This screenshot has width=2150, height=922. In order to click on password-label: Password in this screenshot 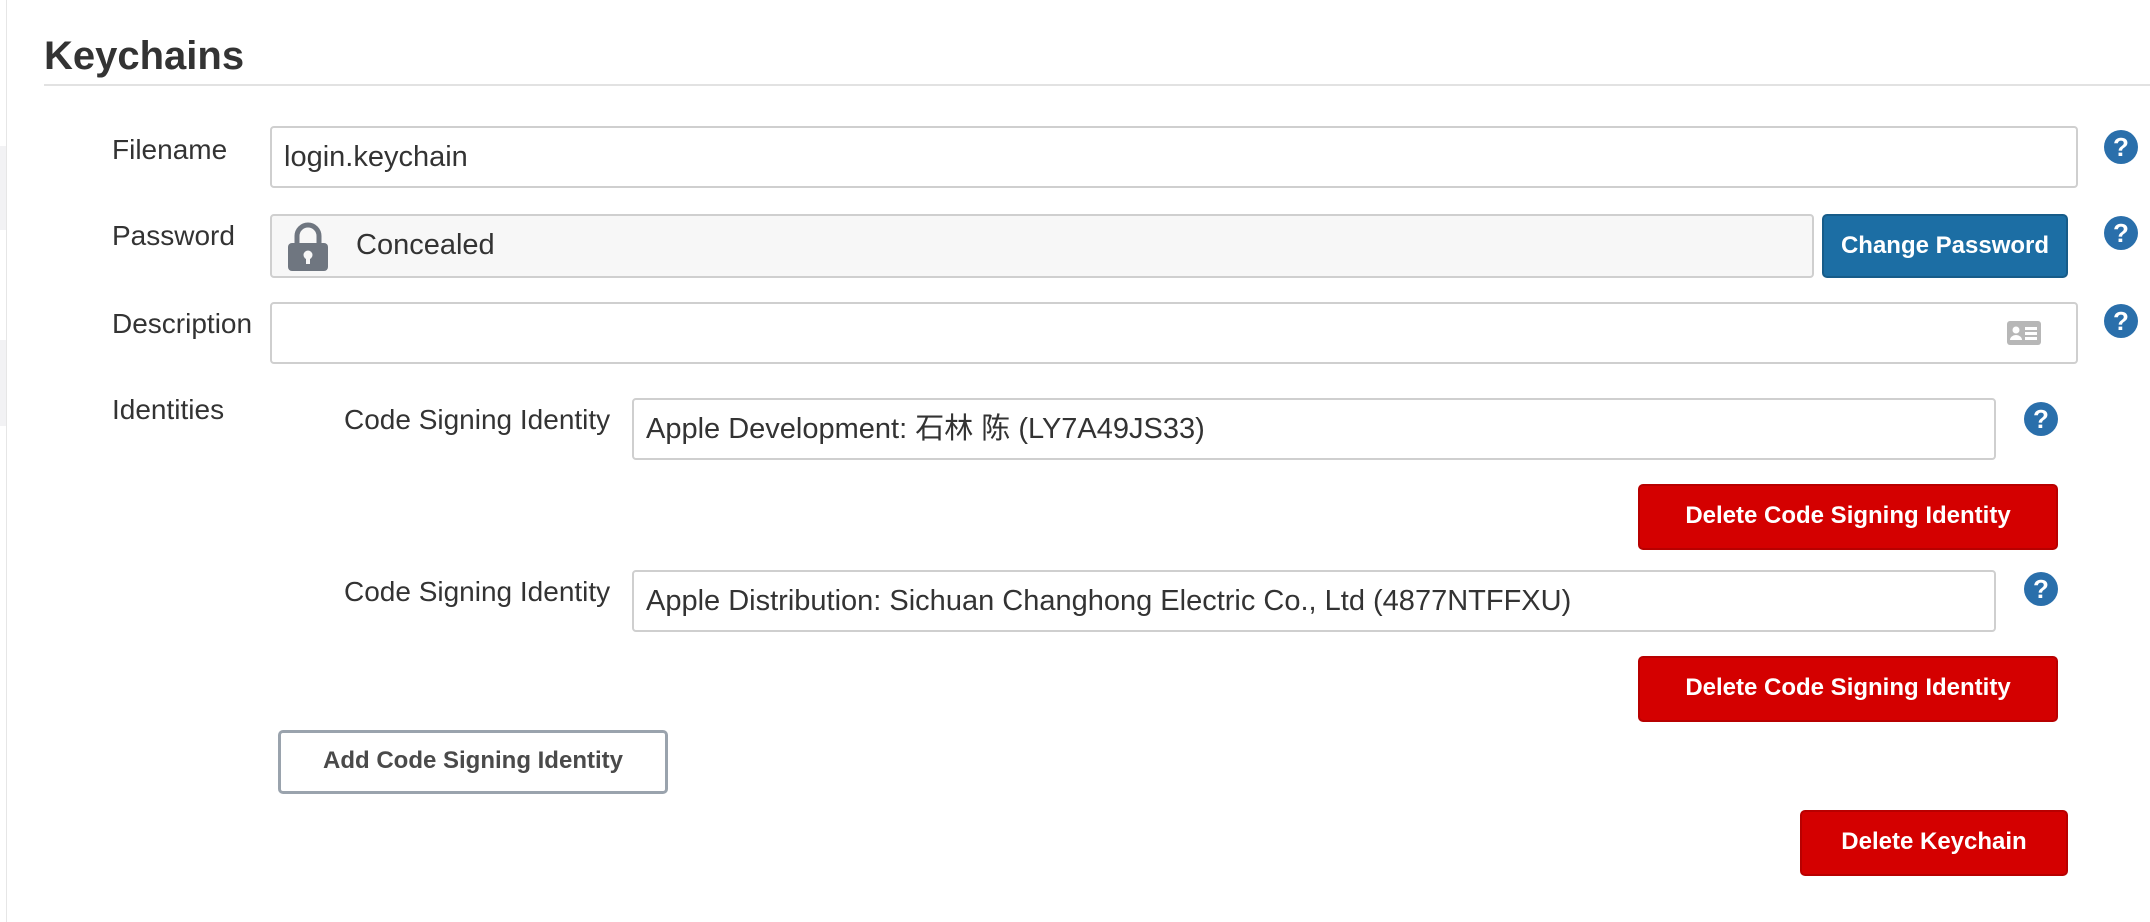, I will do `click(173, 235)`.